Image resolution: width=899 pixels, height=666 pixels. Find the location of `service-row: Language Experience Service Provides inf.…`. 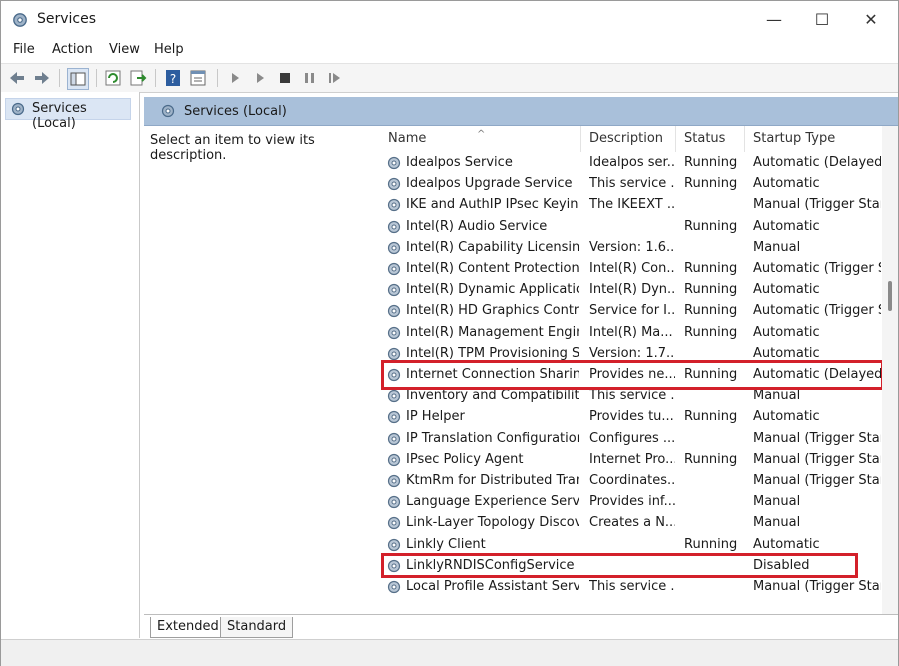

service-row: Language Experience Service Provides inf.… is located at coordinates (630, 502).